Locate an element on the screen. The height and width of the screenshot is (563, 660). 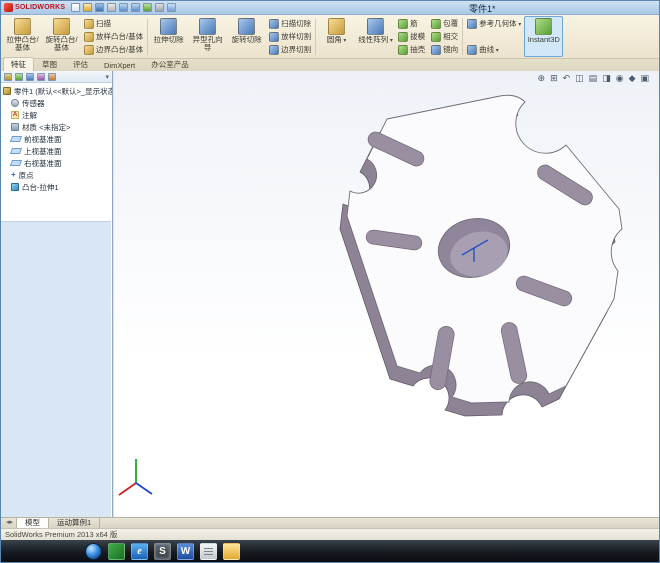
tab-scroll-icon is located at coordinates (9, 523).